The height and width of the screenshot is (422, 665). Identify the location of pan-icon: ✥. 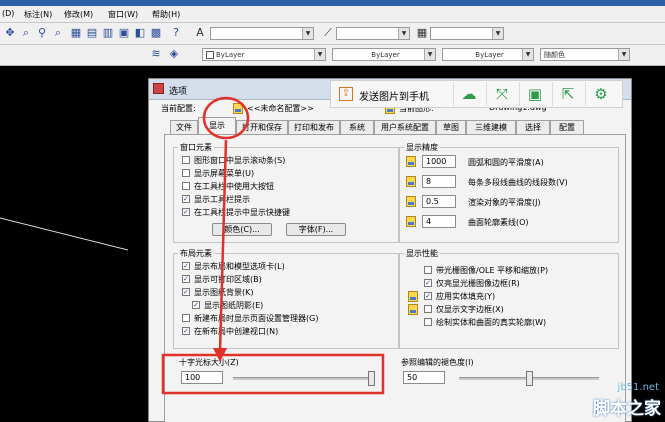
(10, 33).